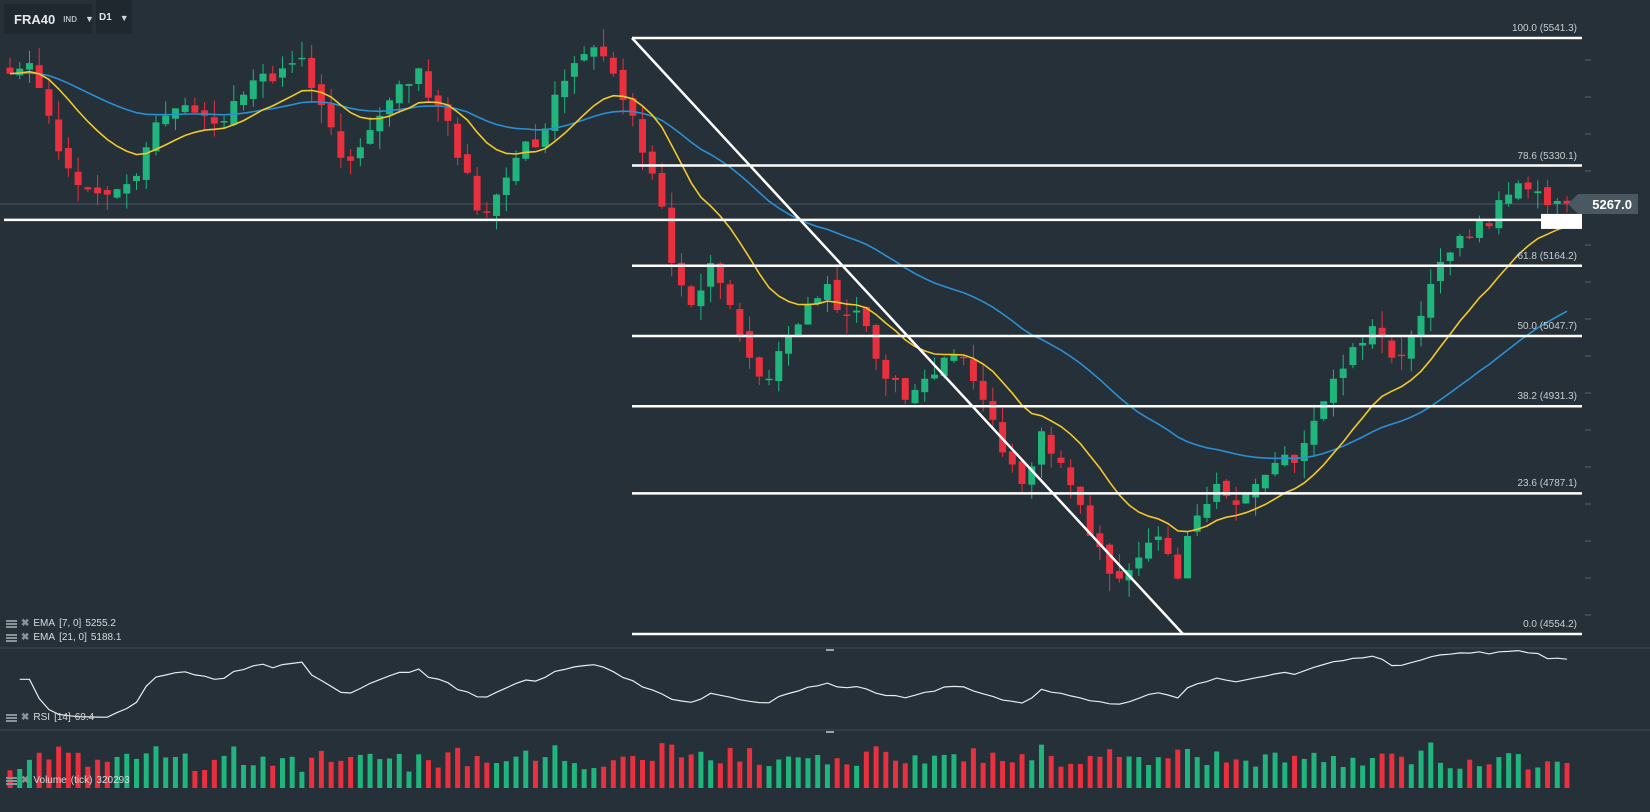 This screenshot has width=1650, height=812. Describe the element at coordinates (1547, 256) in the screenshot. I see `fib-level-label: 61.8 (5164.2)` at that location.